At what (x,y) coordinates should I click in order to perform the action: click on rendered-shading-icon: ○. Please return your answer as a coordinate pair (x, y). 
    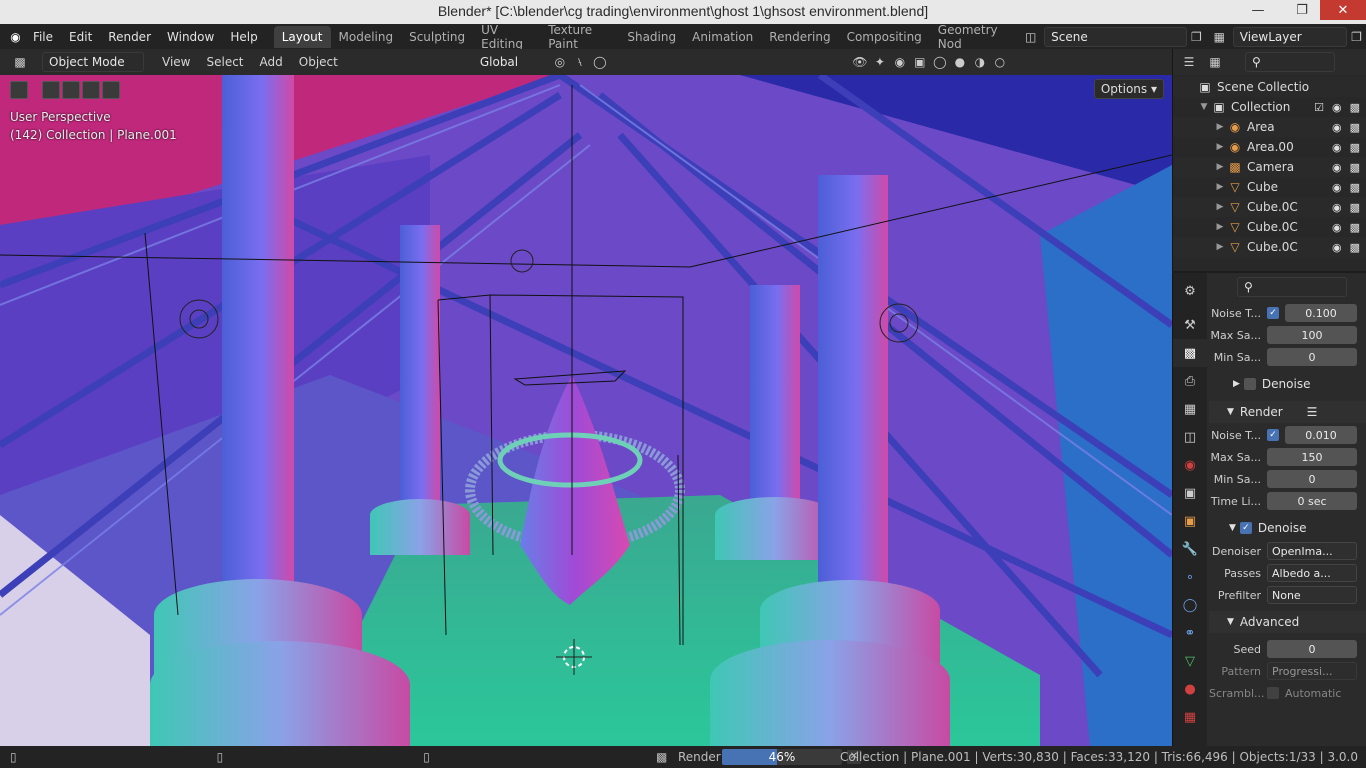
    Looking at the image, I should click on (1000, 62).